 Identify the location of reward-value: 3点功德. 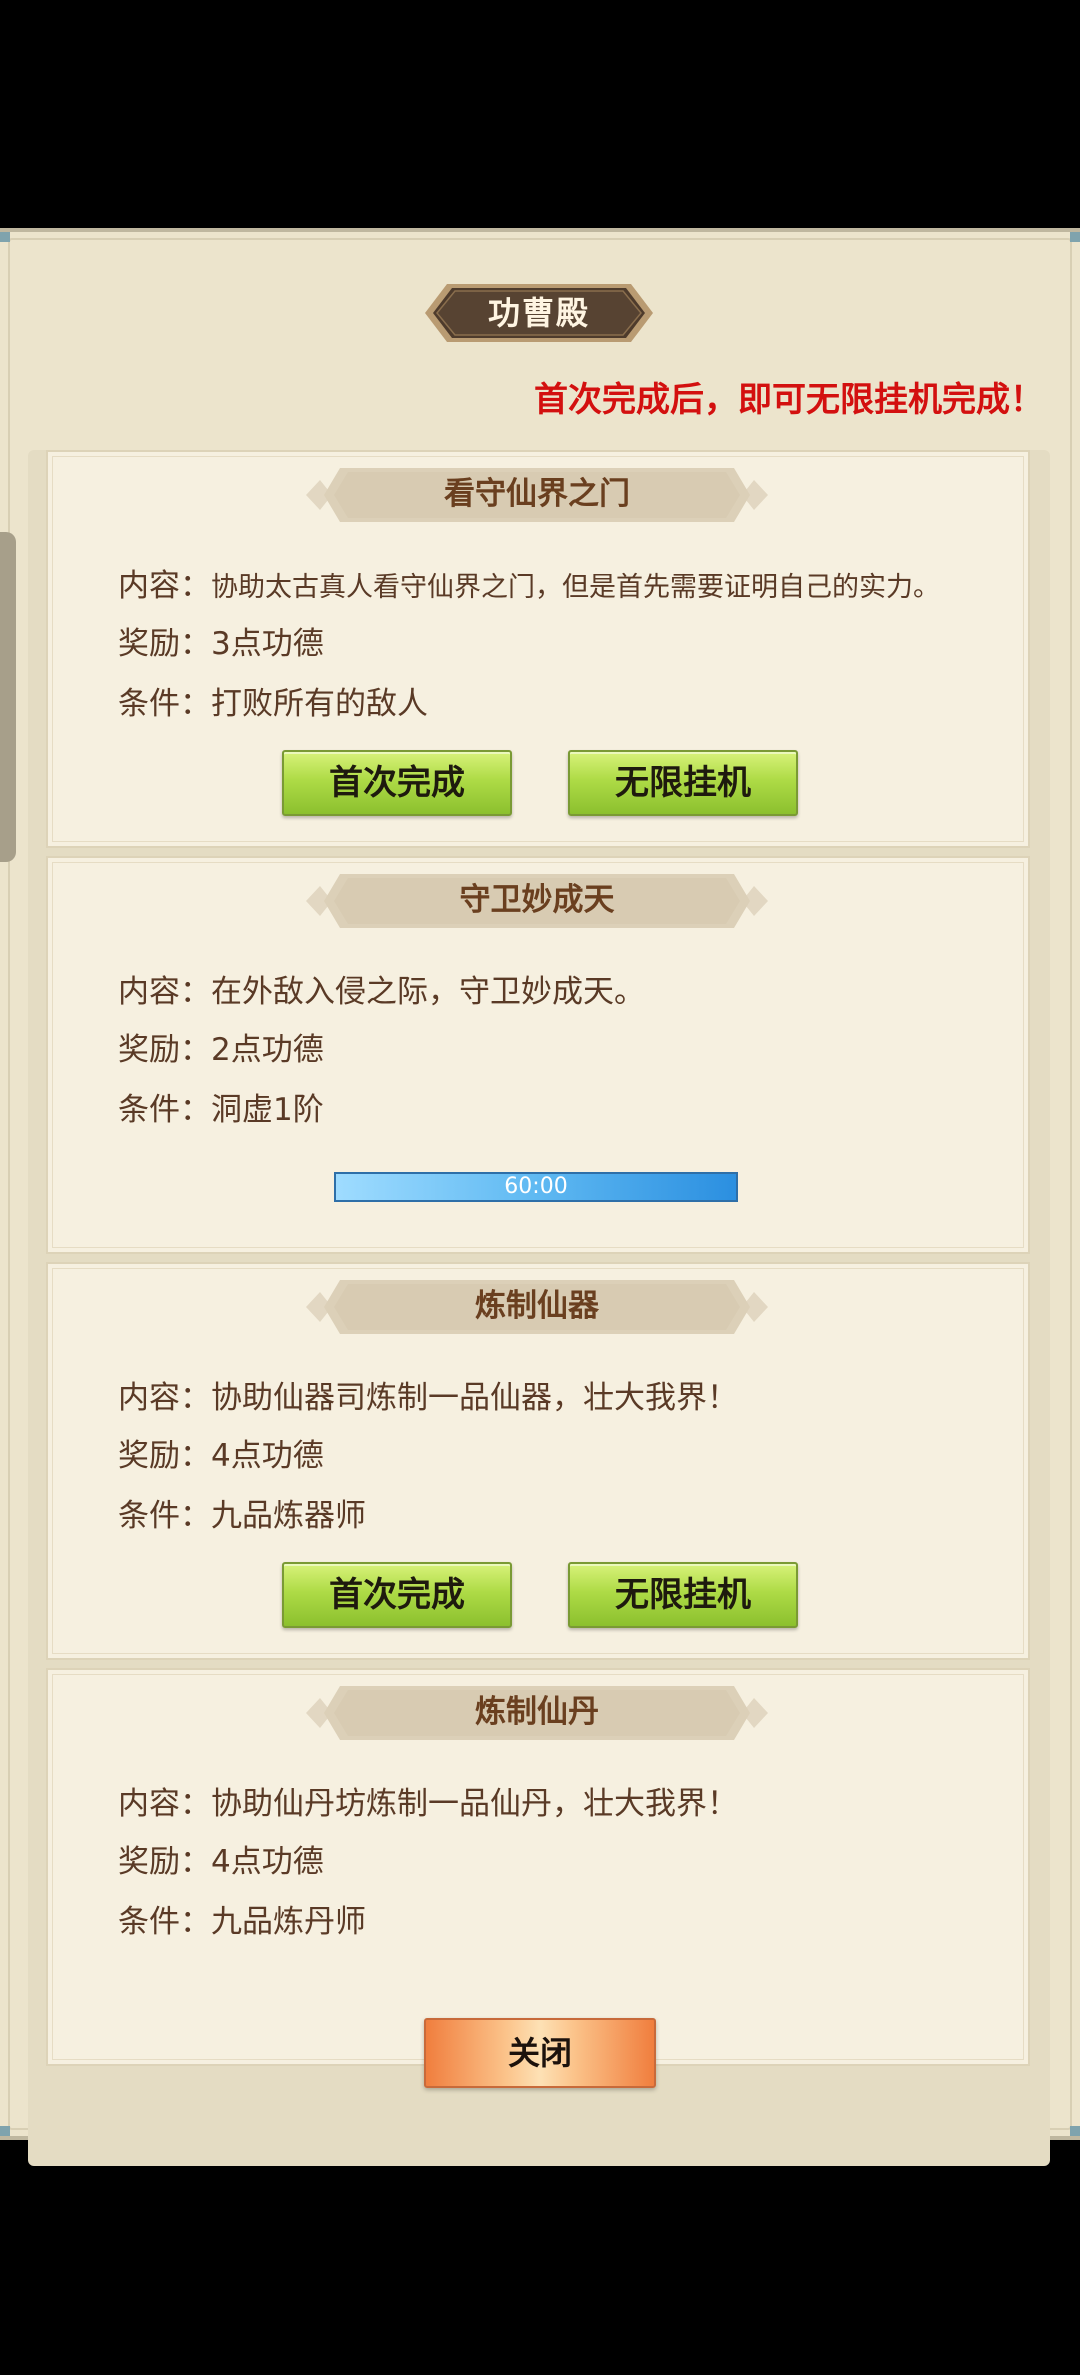
(267, 644).